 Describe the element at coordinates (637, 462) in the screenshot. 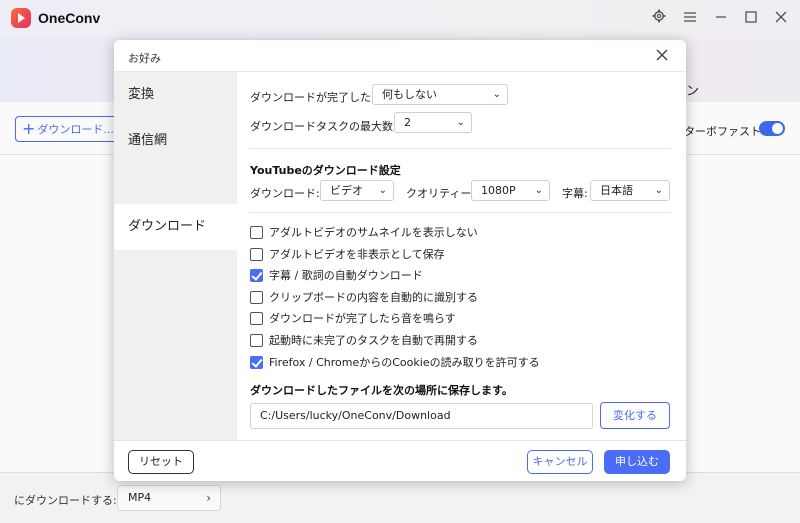

I see `apply-button: 申し込む` at that location.